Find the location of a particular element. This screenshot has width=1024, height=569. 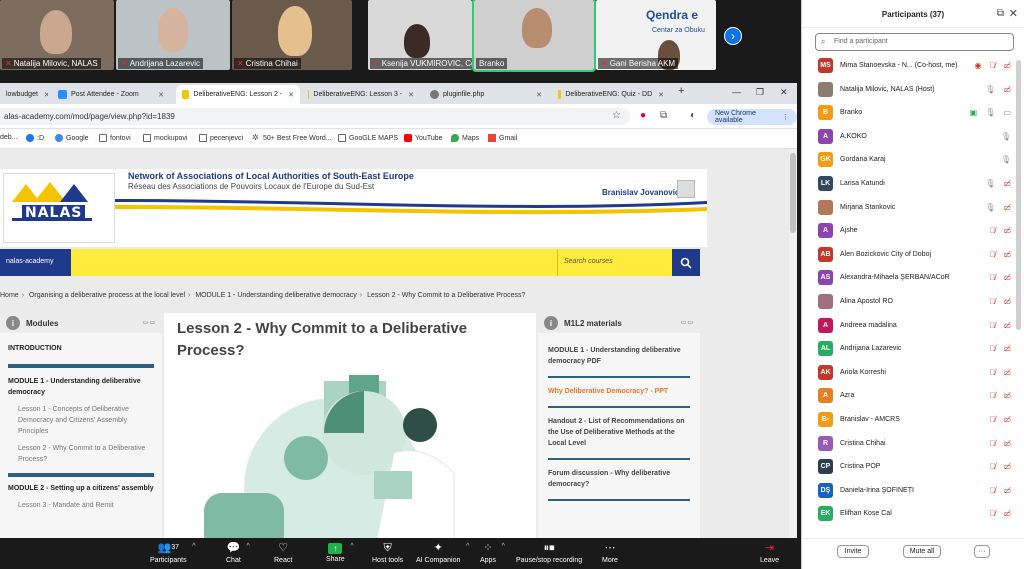

bookmark-item: Google is located at coordinates (72, 138).